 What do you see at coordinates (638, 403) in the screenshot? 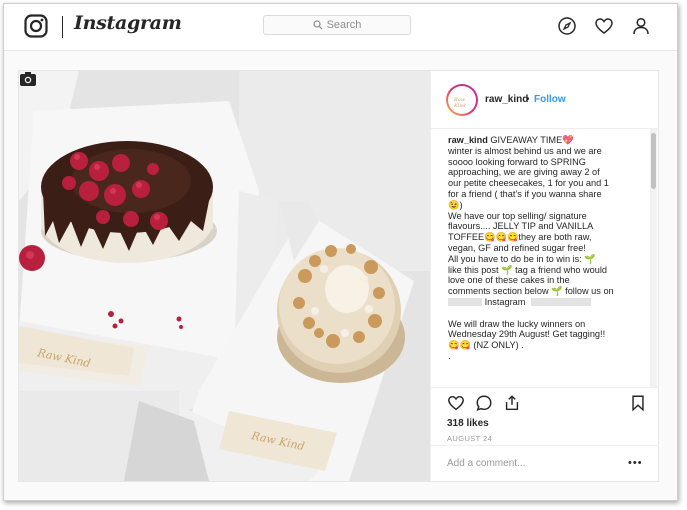
I see `bookmark-icon` at bounding box center [638, 403].